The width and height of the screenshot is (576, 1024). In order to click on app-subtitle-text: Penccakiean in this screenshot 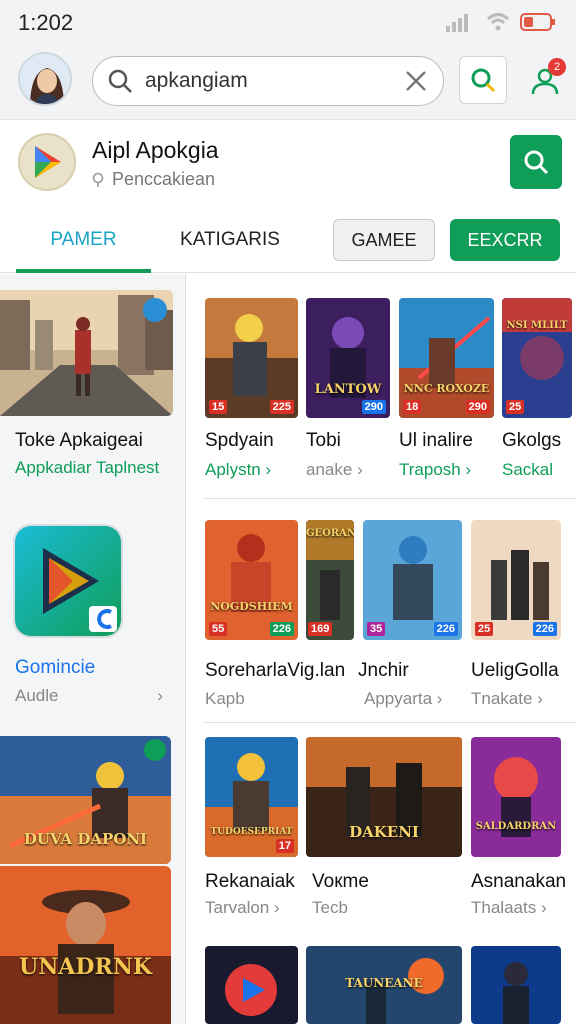, I will do `click(164, 179)`.